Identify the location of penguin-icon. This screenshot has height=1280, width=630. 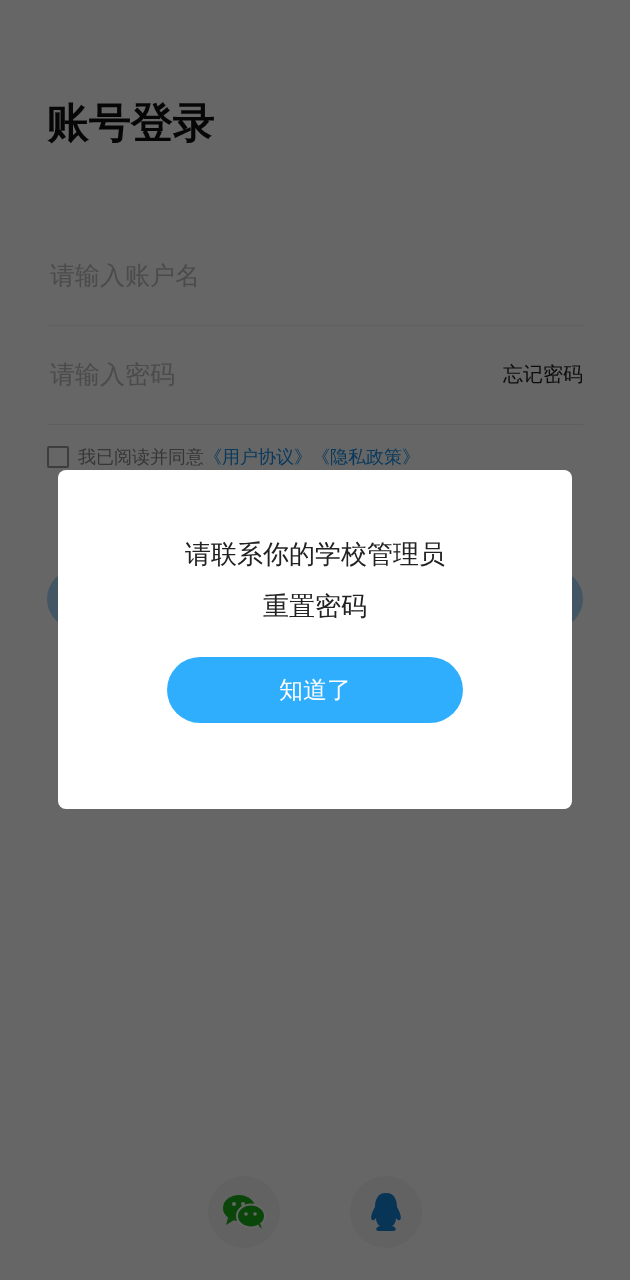
(386, 1212).